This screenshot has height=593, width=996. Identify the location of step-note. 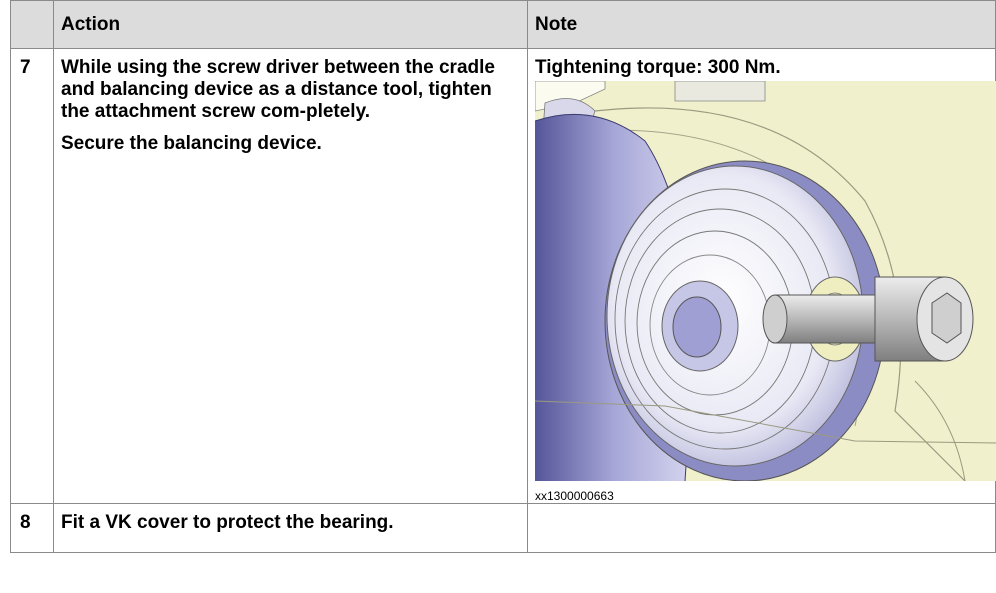
(761, 528).